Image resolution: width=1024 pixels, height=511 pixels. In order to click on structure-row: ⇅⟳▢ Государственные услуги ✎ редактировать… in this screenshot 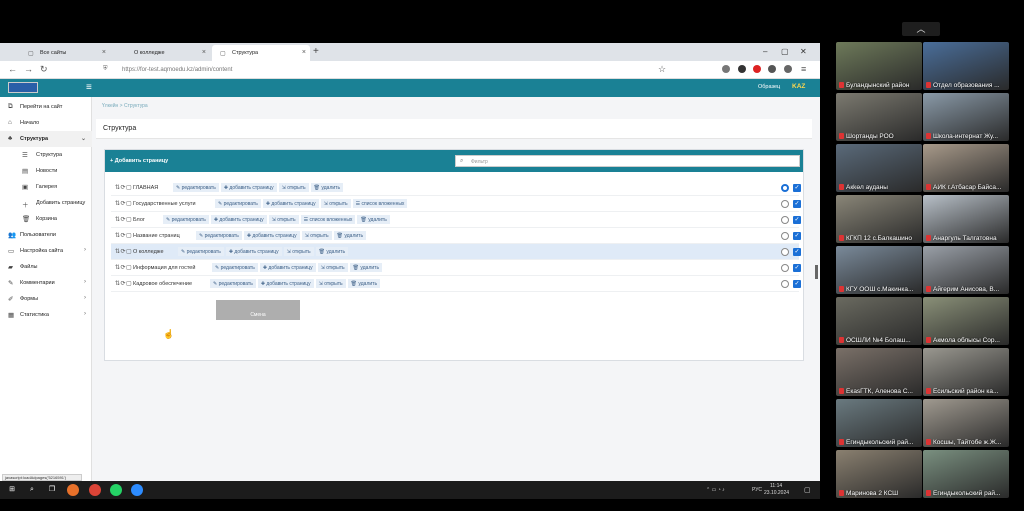, I will do `click(456, 204)`.